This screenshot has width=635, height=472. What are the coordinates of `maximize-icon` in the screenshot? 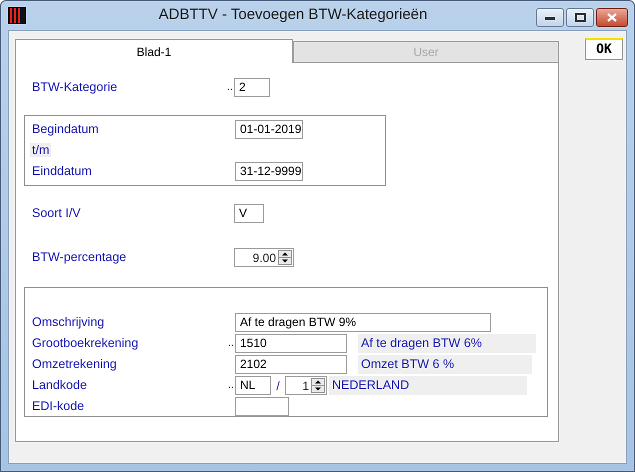 It's located at (580, 17).